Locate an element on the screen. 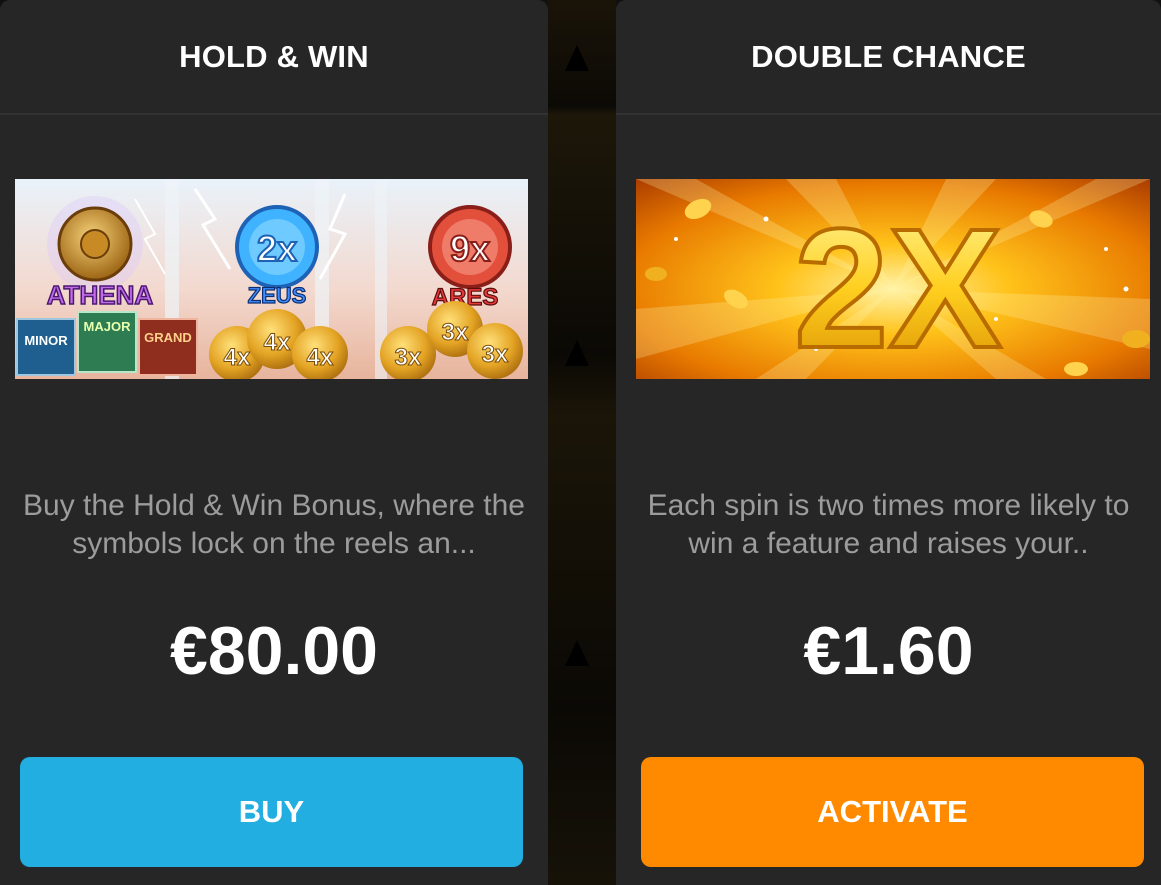  ares-multiplier: 9x is located at coordinates (470, 248).